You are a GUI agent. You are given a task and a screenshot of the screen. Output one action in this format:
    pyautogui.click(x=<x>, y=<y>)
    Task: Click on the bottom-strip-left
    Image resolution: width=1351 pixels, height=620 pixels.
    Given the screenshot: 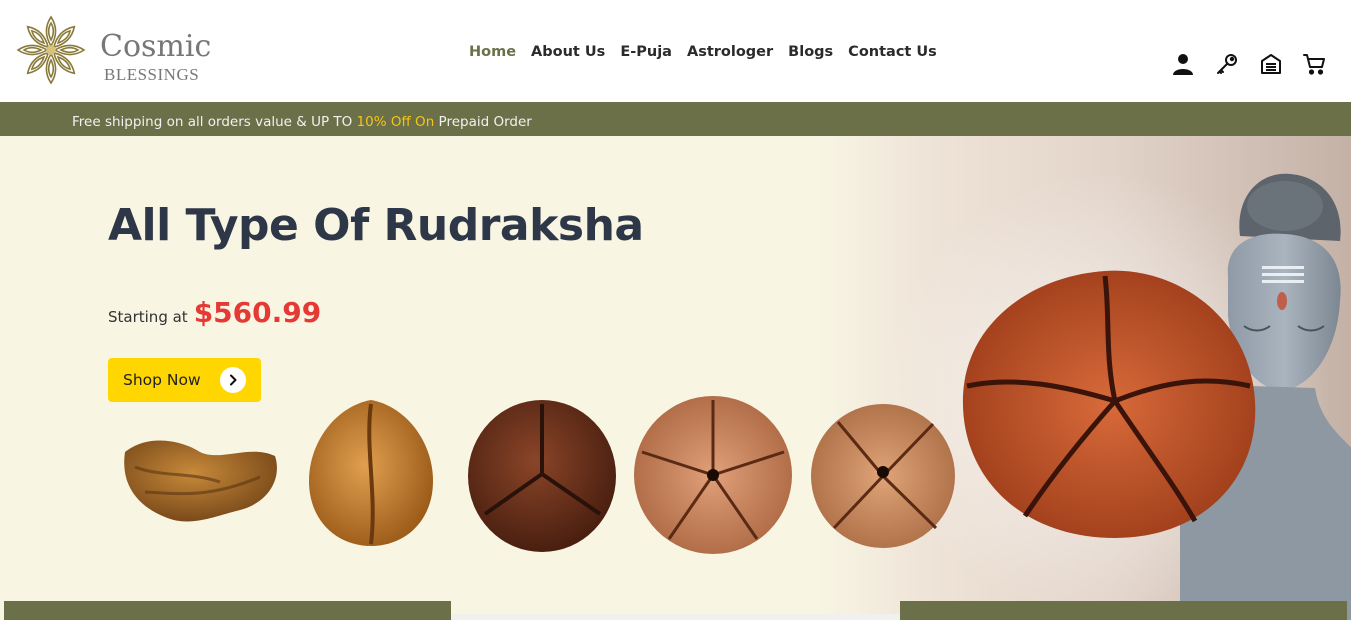 What is the action you would take?
    pyautogui.click(x=227, y=610)
    